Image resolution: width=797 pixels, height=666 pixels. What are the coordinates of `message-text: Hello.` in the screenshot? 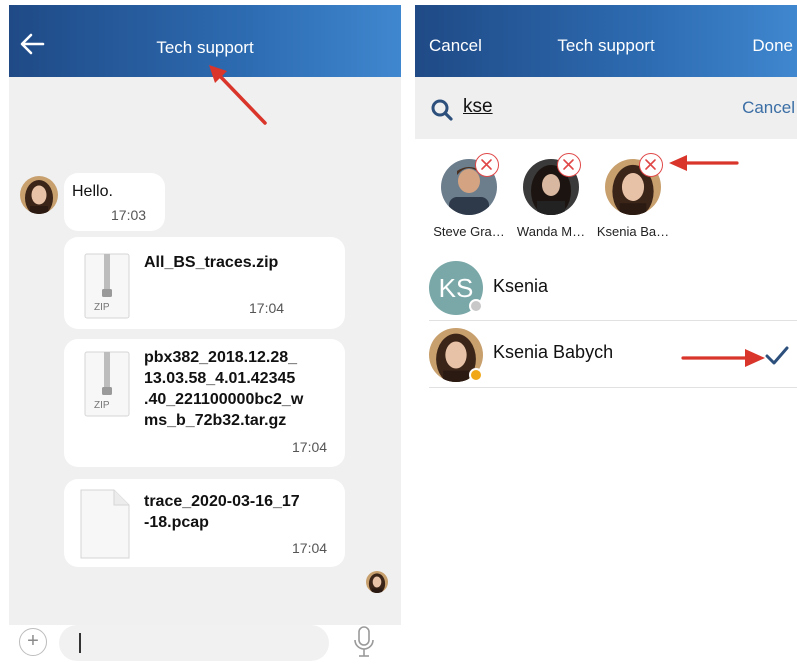 It's located at (92, 191).